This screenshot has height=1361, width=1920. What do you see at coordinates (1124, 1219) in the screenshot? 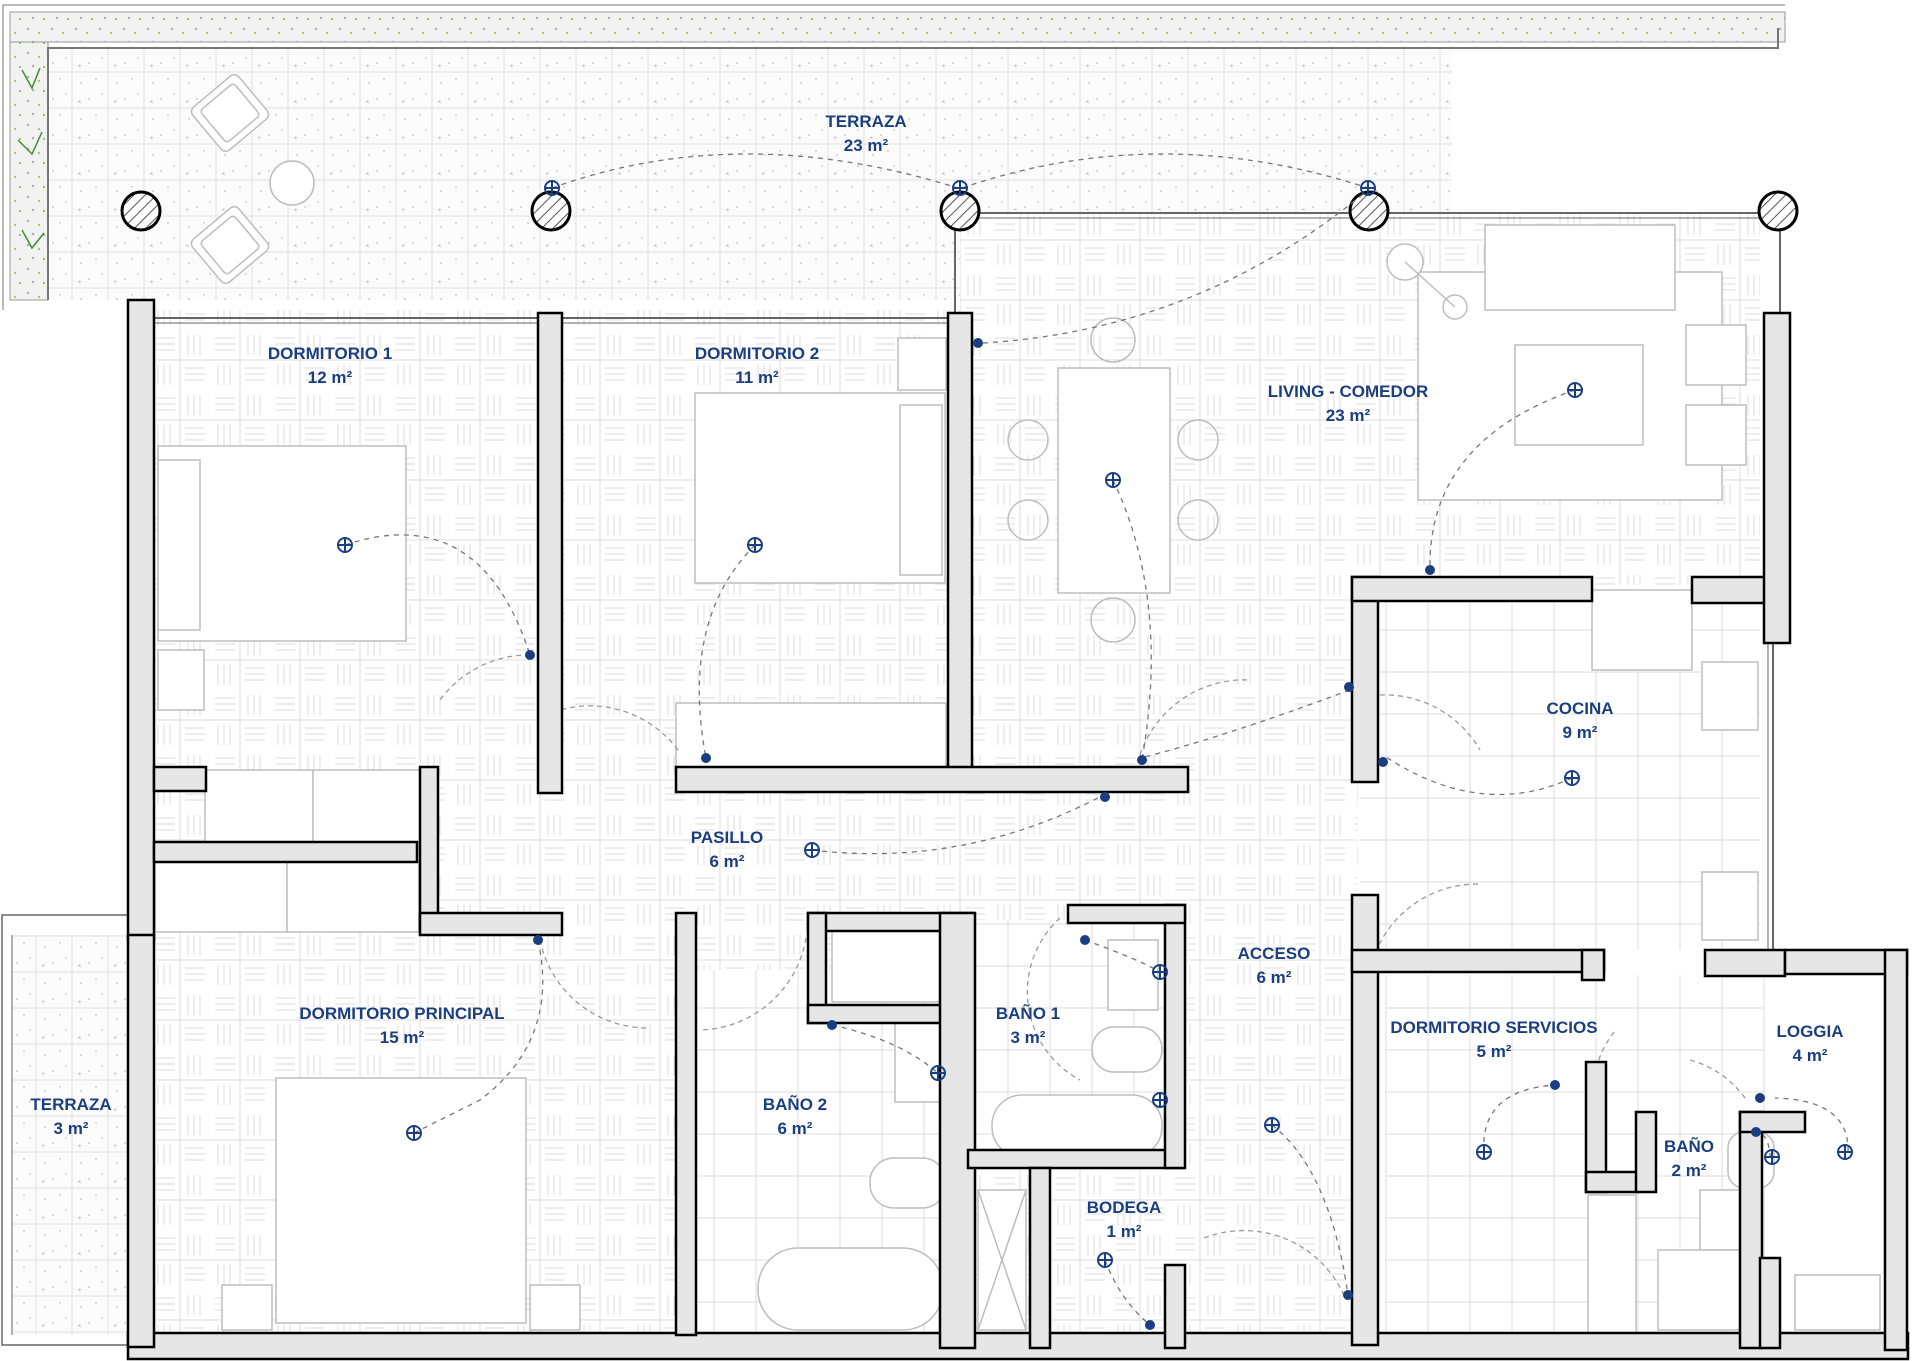
I see `room-label-bodega: BODEGA 1 m²` at bounding box center [1124, 1219].